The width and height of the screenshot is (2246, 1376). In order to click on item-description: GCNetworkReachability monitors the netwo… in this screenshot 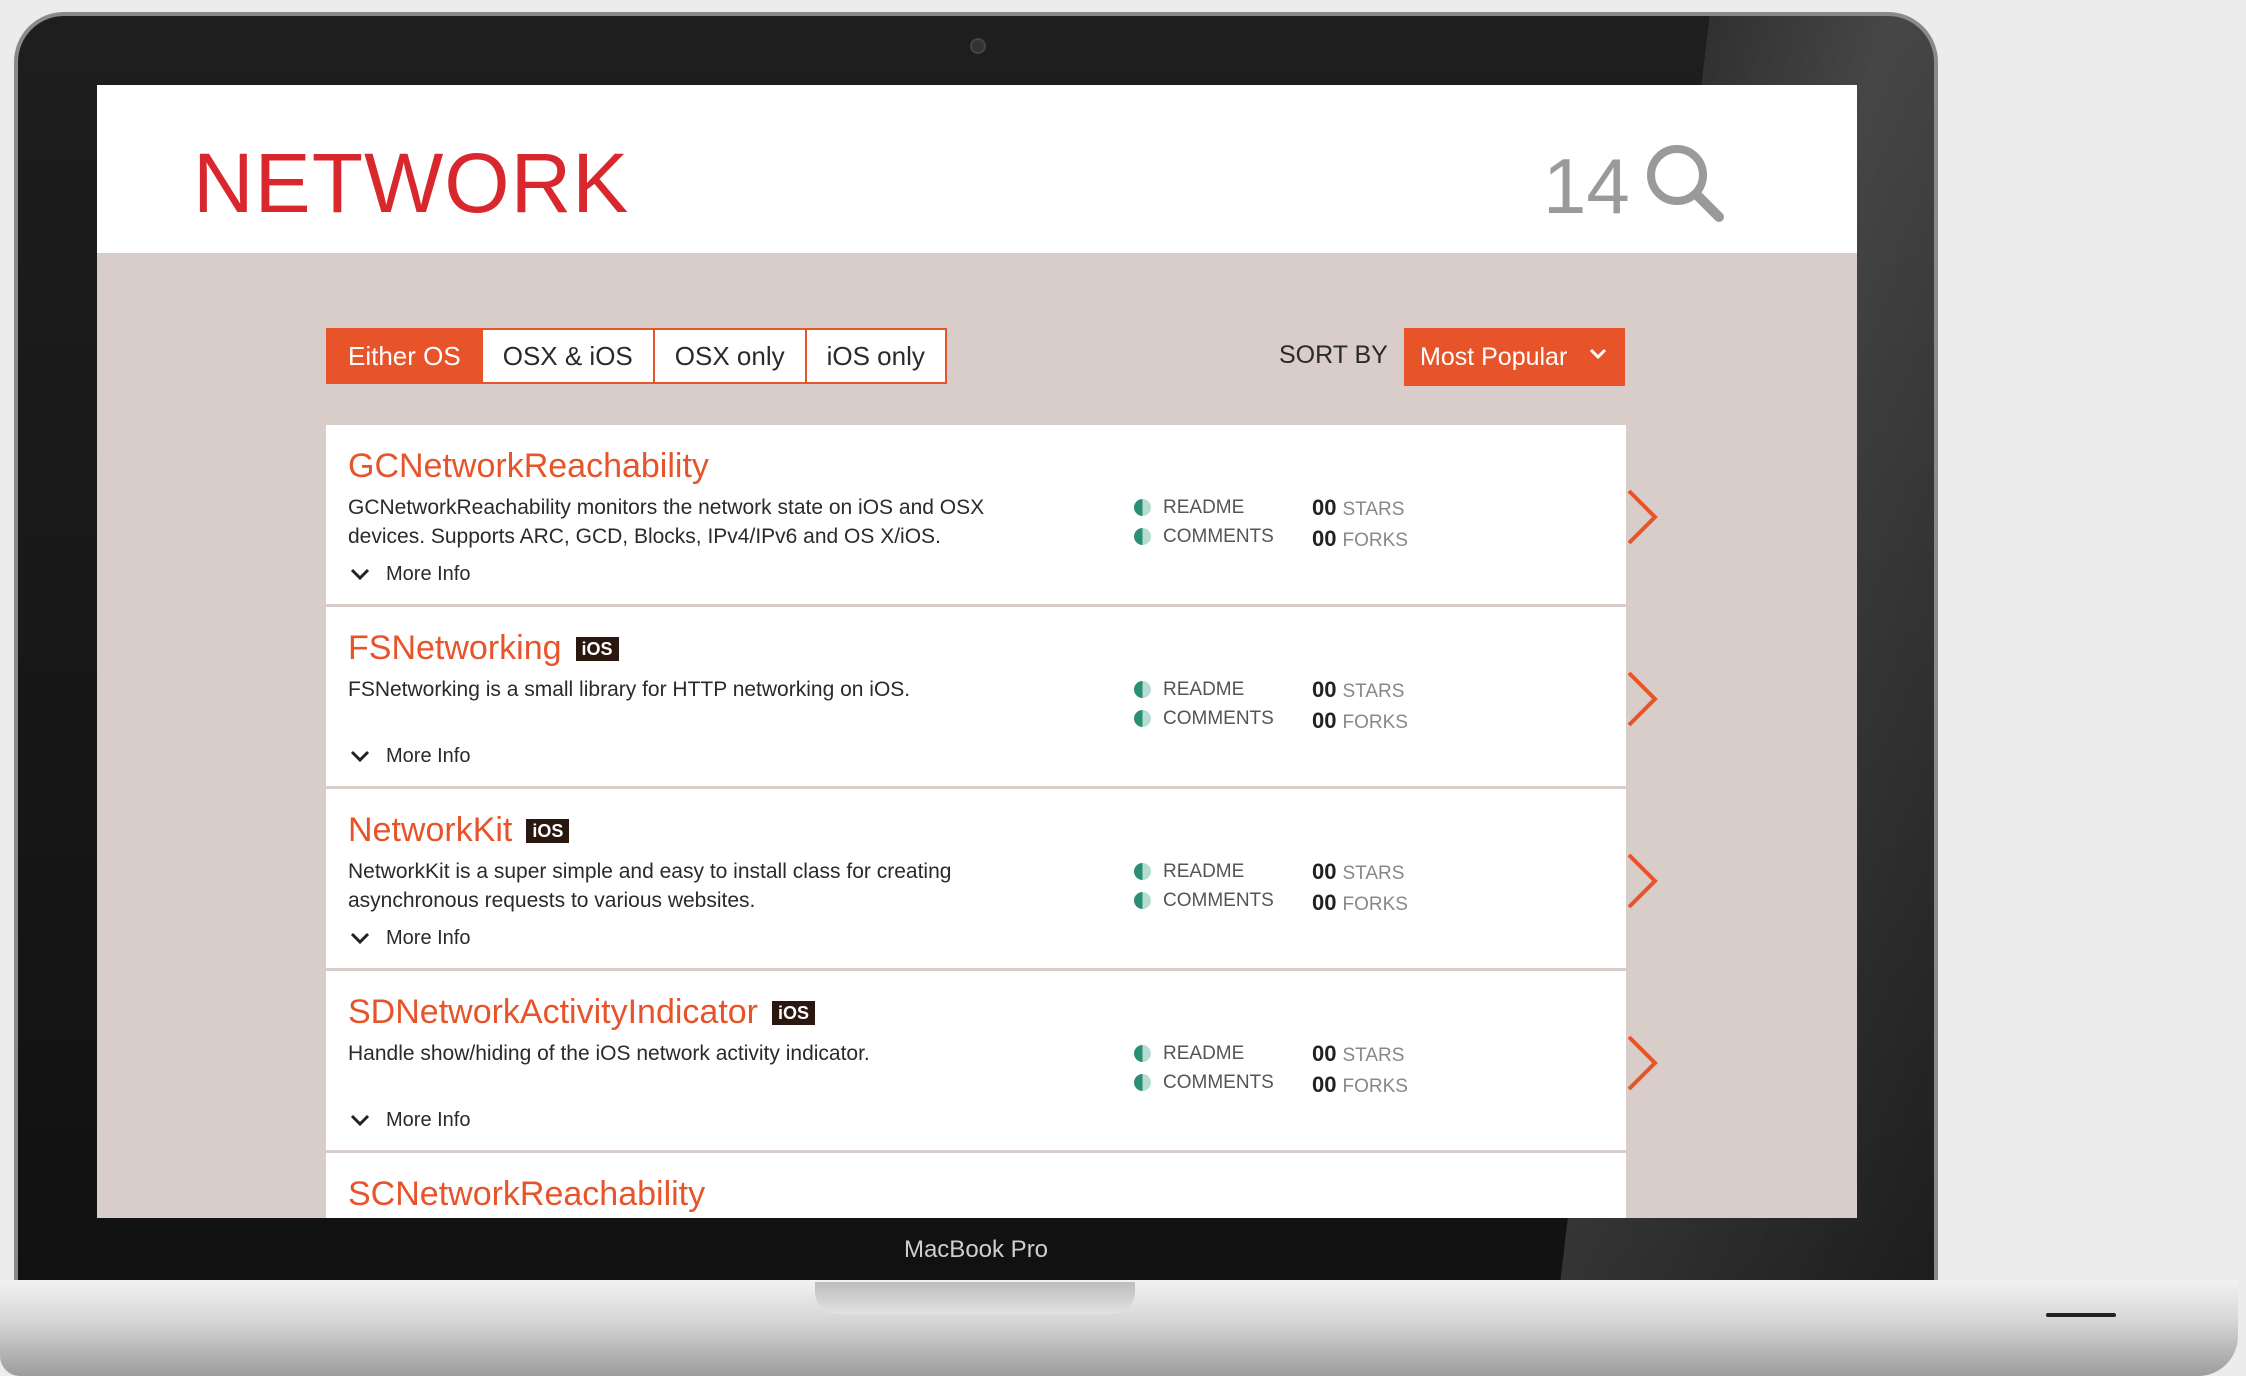, I will do `click(698, 522)`.